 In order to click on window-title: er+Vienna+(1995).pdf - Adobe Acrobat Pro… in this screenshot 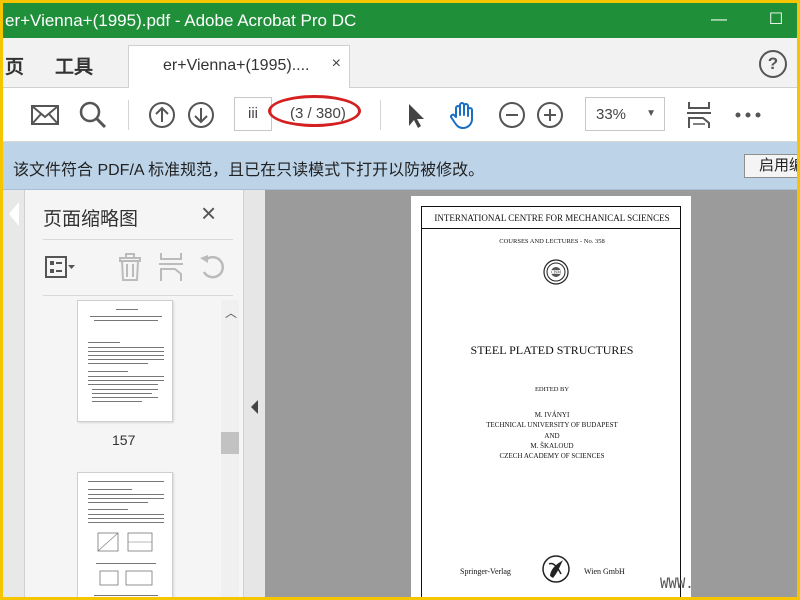, I will do `click(181, 20)`.